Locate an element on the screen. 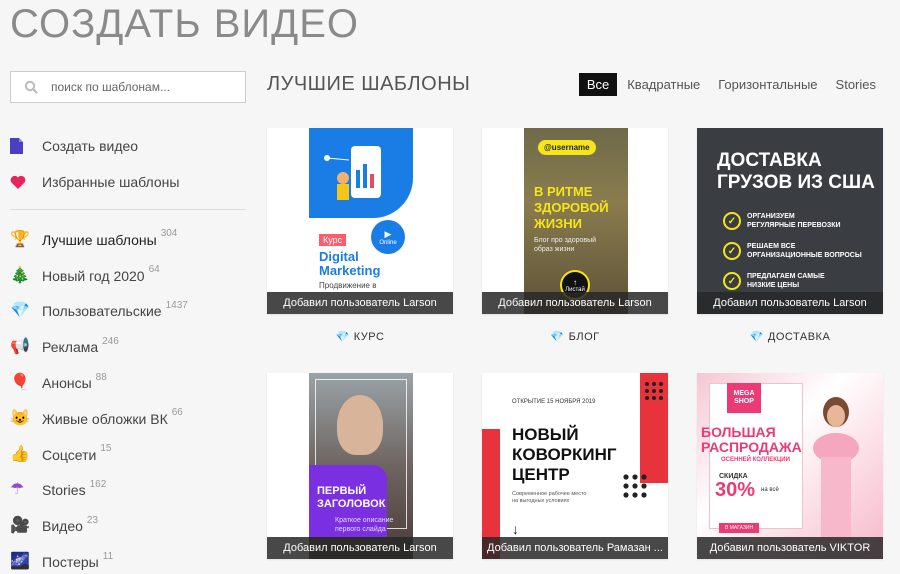  category-label: Видео is located at coordinates (62, 526).